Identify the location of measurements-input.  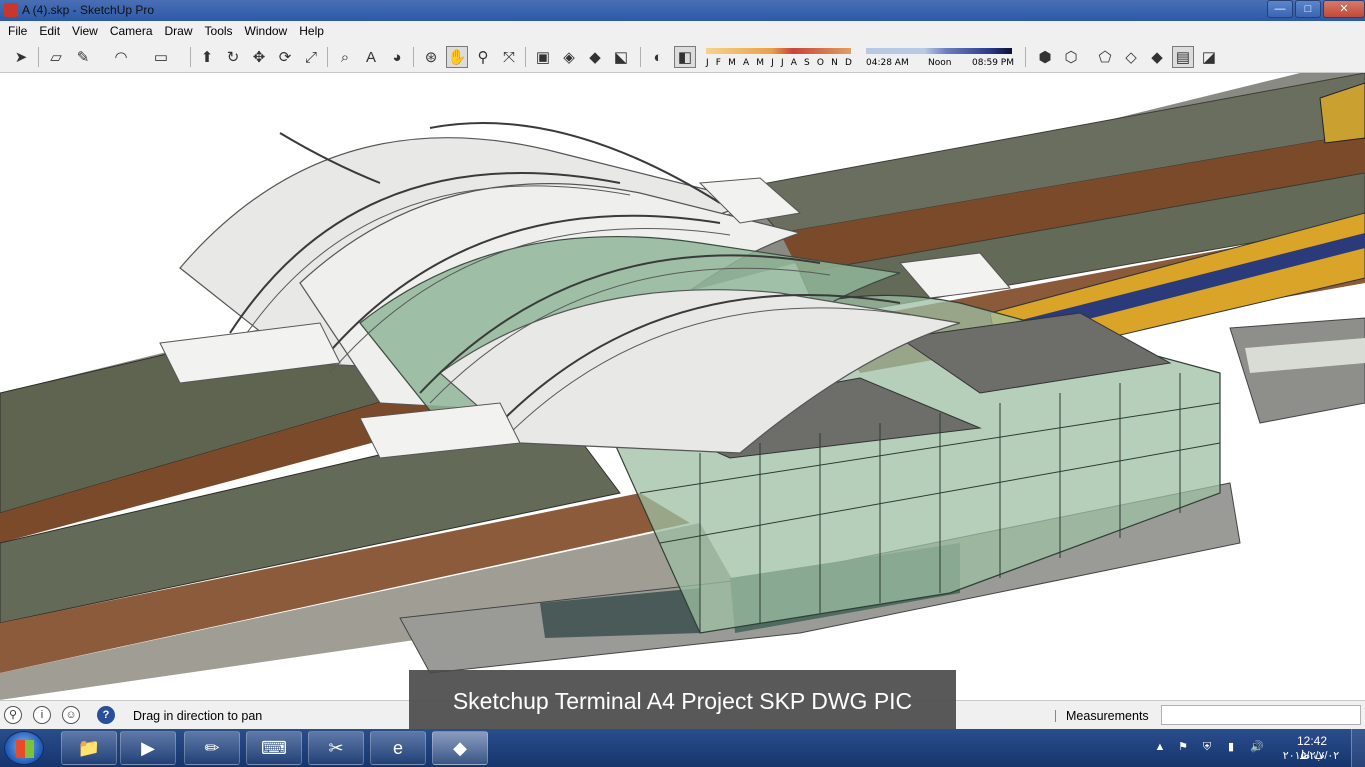
(1261, 715).